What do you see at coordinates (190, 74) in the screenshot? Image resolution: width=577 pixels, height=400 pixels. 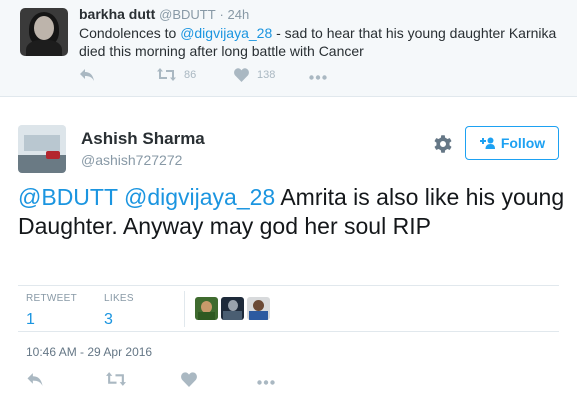 I see `retweet-count: 86` at bounding box center [190, 74].